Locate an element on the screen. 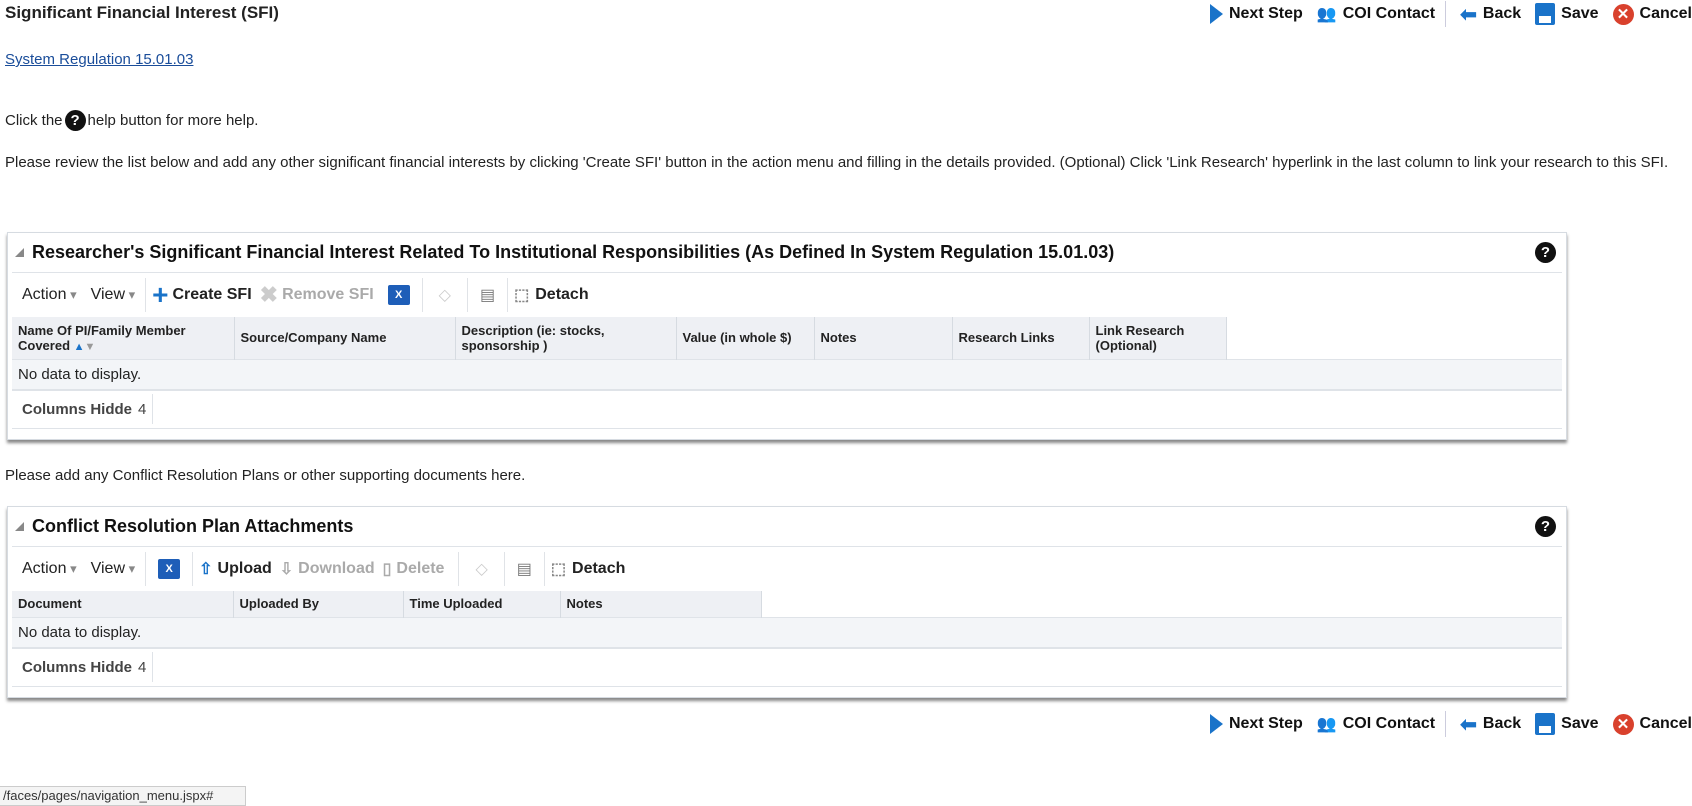 The height and width of the screenshot is (806, 1692). column-header: Document is located at coordinates (123, 604).